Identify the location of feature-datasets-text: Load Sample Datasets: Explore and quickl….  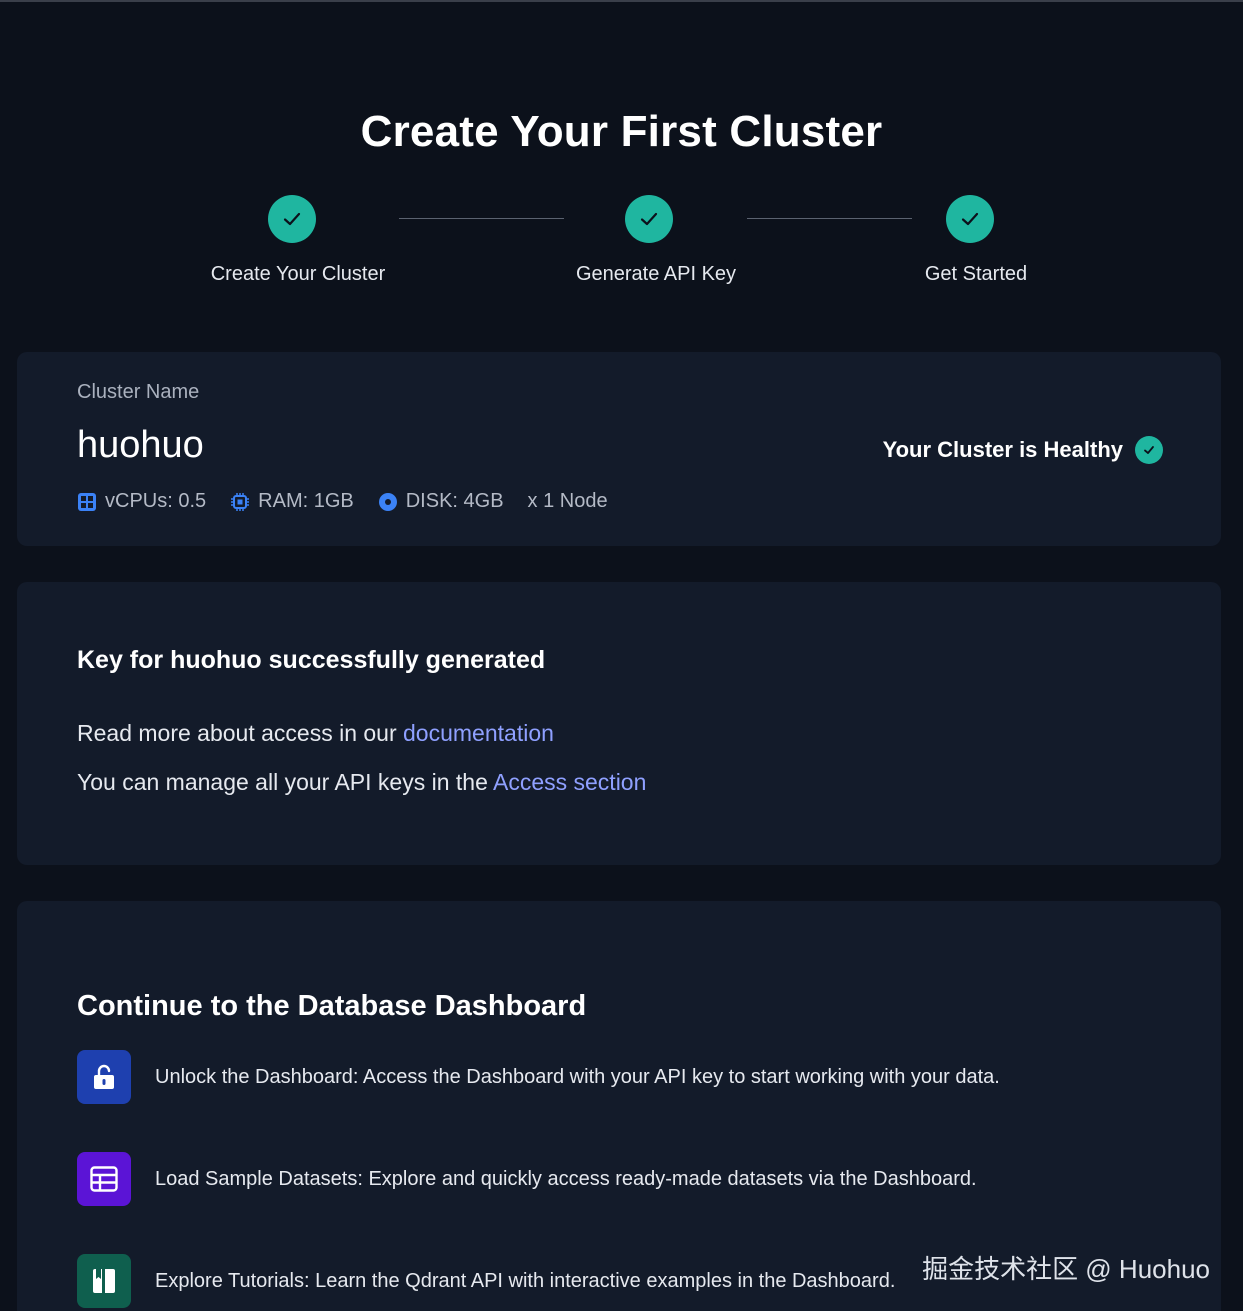
(566, 1178).